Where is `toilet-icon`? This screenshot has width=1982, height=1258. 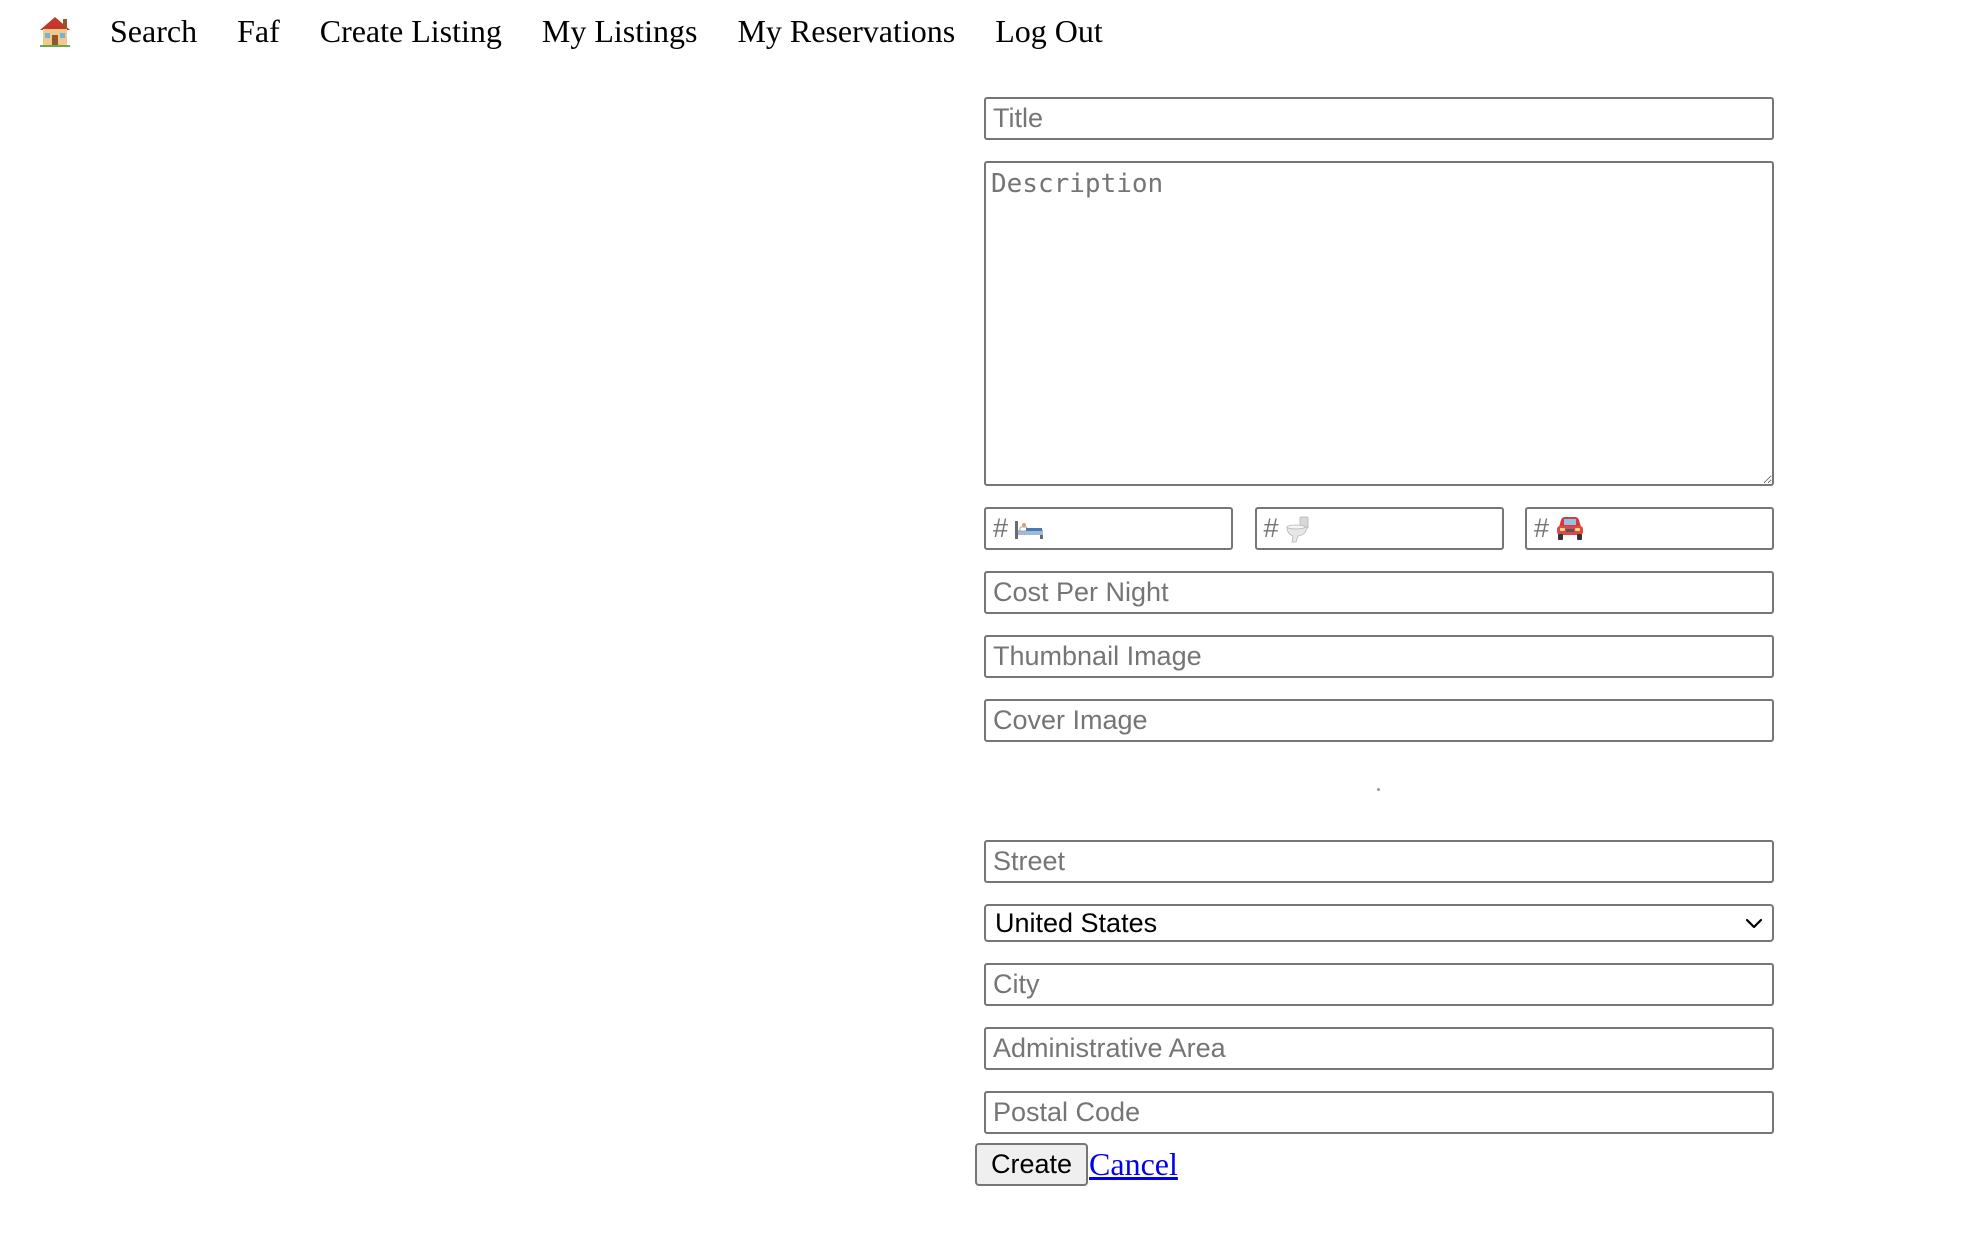 toilet-icon is located at coordinates (1297, 529).